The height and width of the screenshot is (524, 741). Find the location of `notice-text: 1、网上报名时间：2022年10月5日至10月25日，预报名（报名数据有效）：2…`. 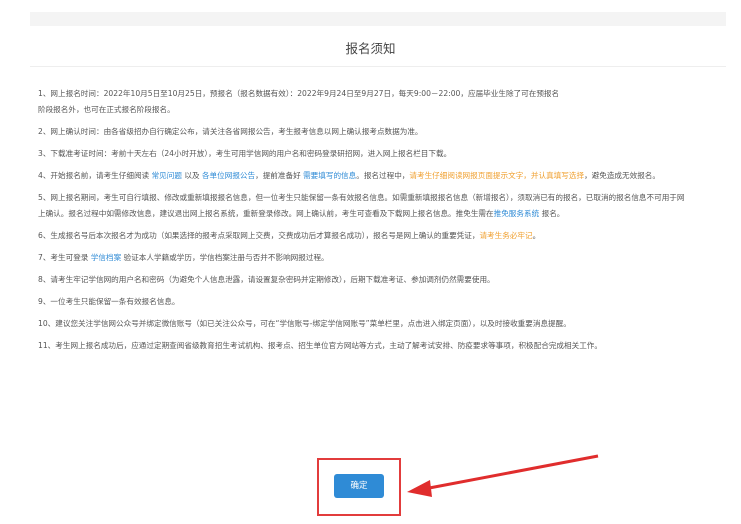

notice-text: 1、网上报名时间：2022年10月5日至10月25日，预报名（报名数据有效）：2… is located at coordinates (299, 93).